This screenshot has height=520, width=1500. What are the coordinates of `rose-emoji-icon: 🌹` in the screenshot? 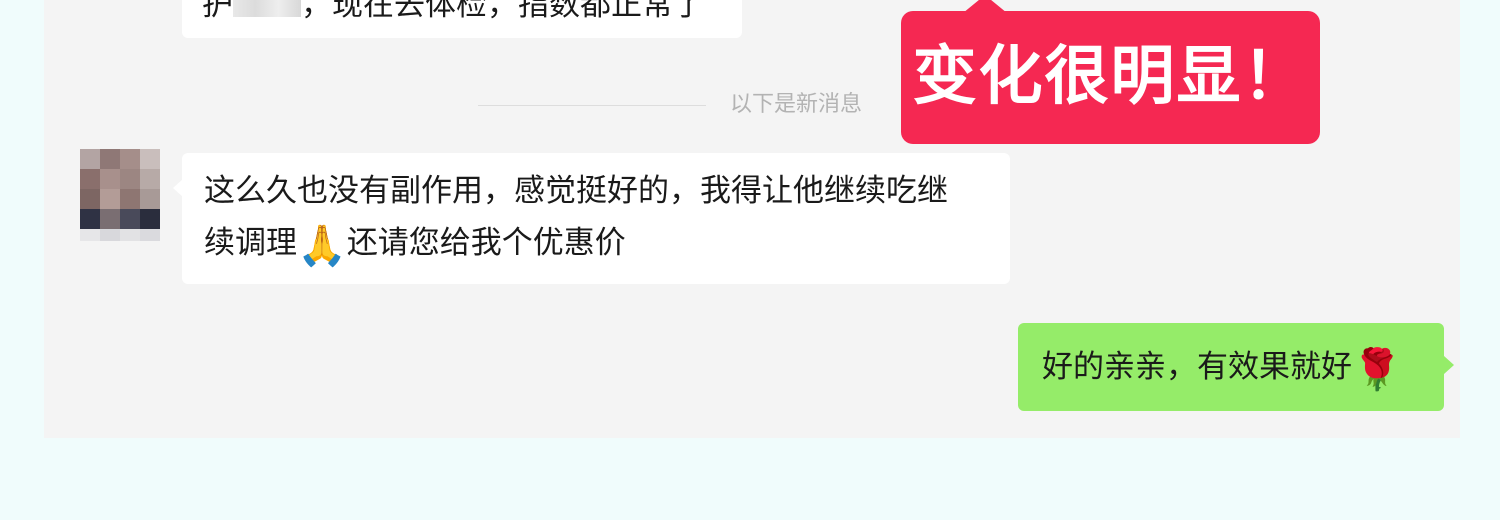 It's located at (1377, 370).